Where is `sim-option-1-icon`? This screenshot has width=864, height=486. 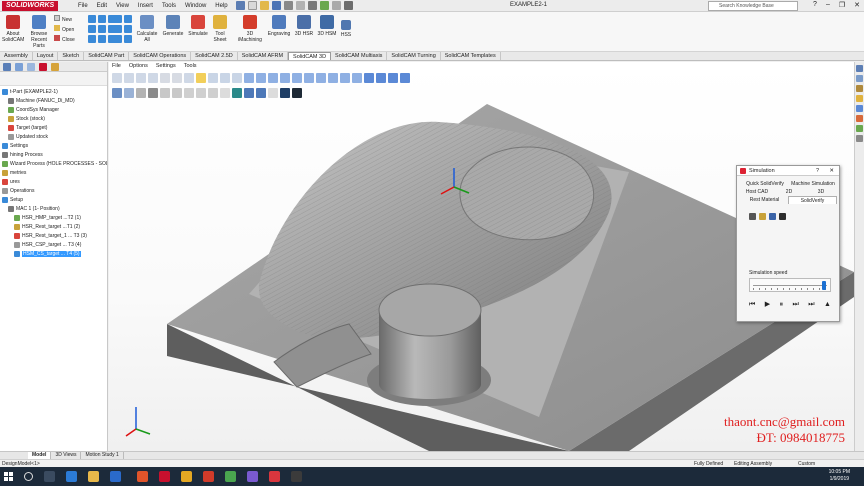
sim-option-1-icon is located at coordinates (752, 216).